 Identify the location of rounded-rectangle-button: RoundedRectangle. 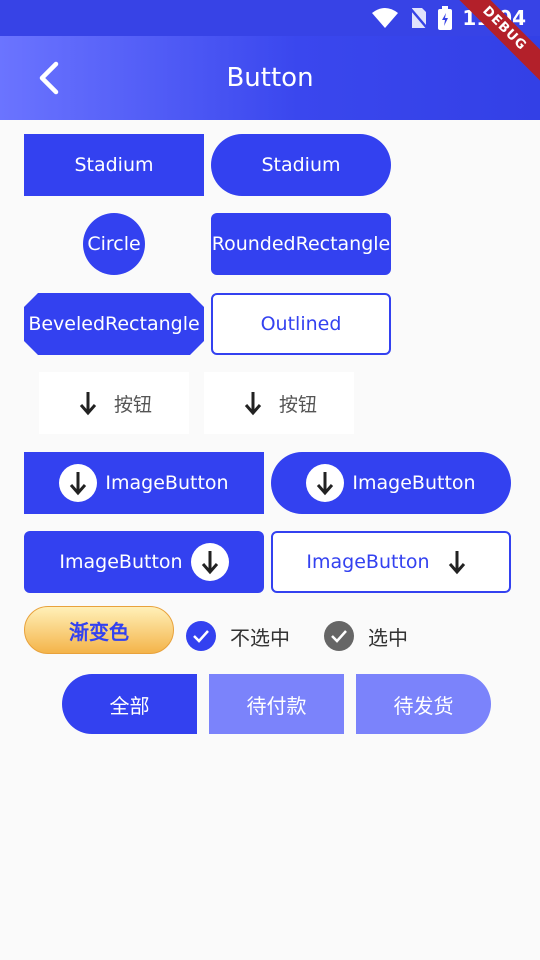
(301, 244).